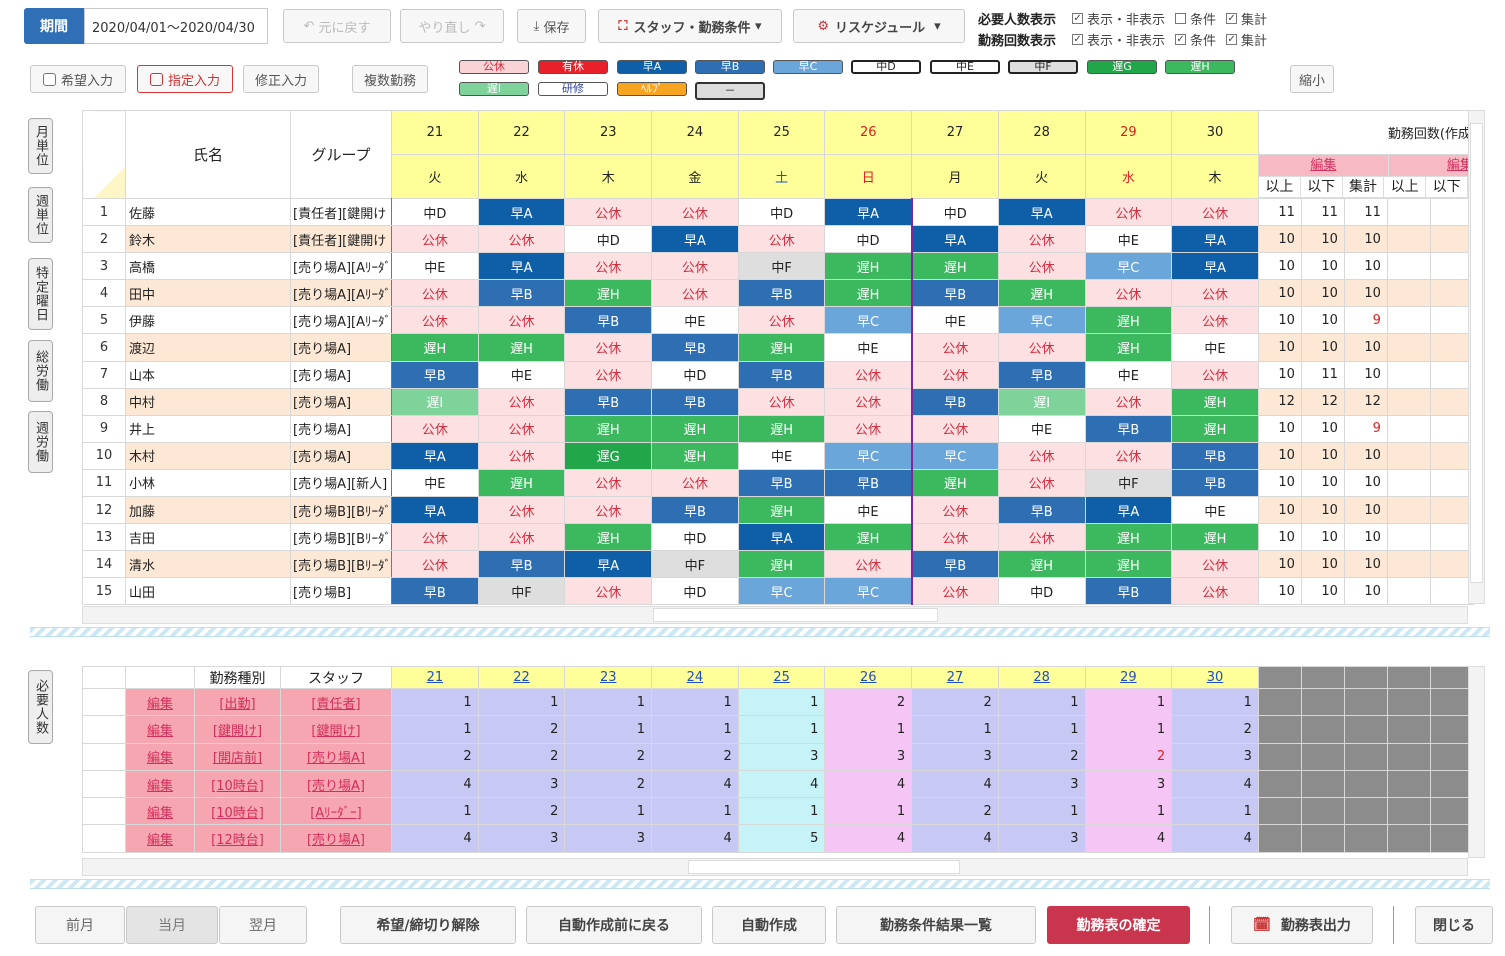  Describe the element at coordinates (494, 89) in the screenshot. I see `legend-item: 遅I` at that location.